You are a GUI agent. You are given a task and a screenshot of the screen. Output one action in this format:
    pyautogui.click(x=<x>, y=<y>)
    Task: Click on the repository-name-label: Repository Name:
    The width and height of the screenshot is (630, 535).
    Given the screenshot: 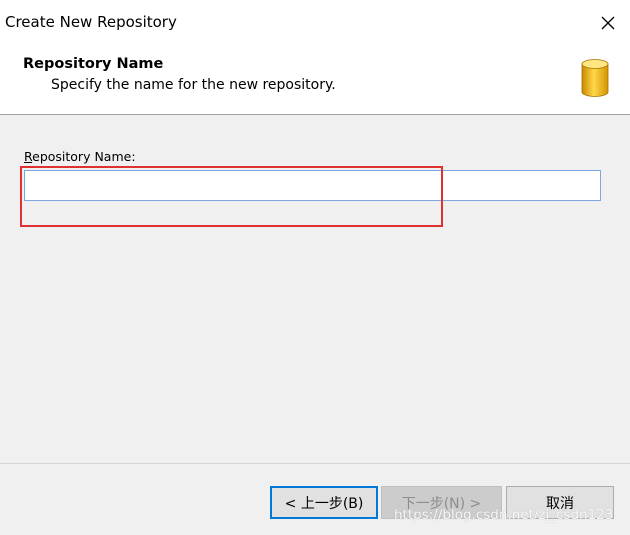 What is the action you would take?
    pyautogui.click(x=80, y=156)
    